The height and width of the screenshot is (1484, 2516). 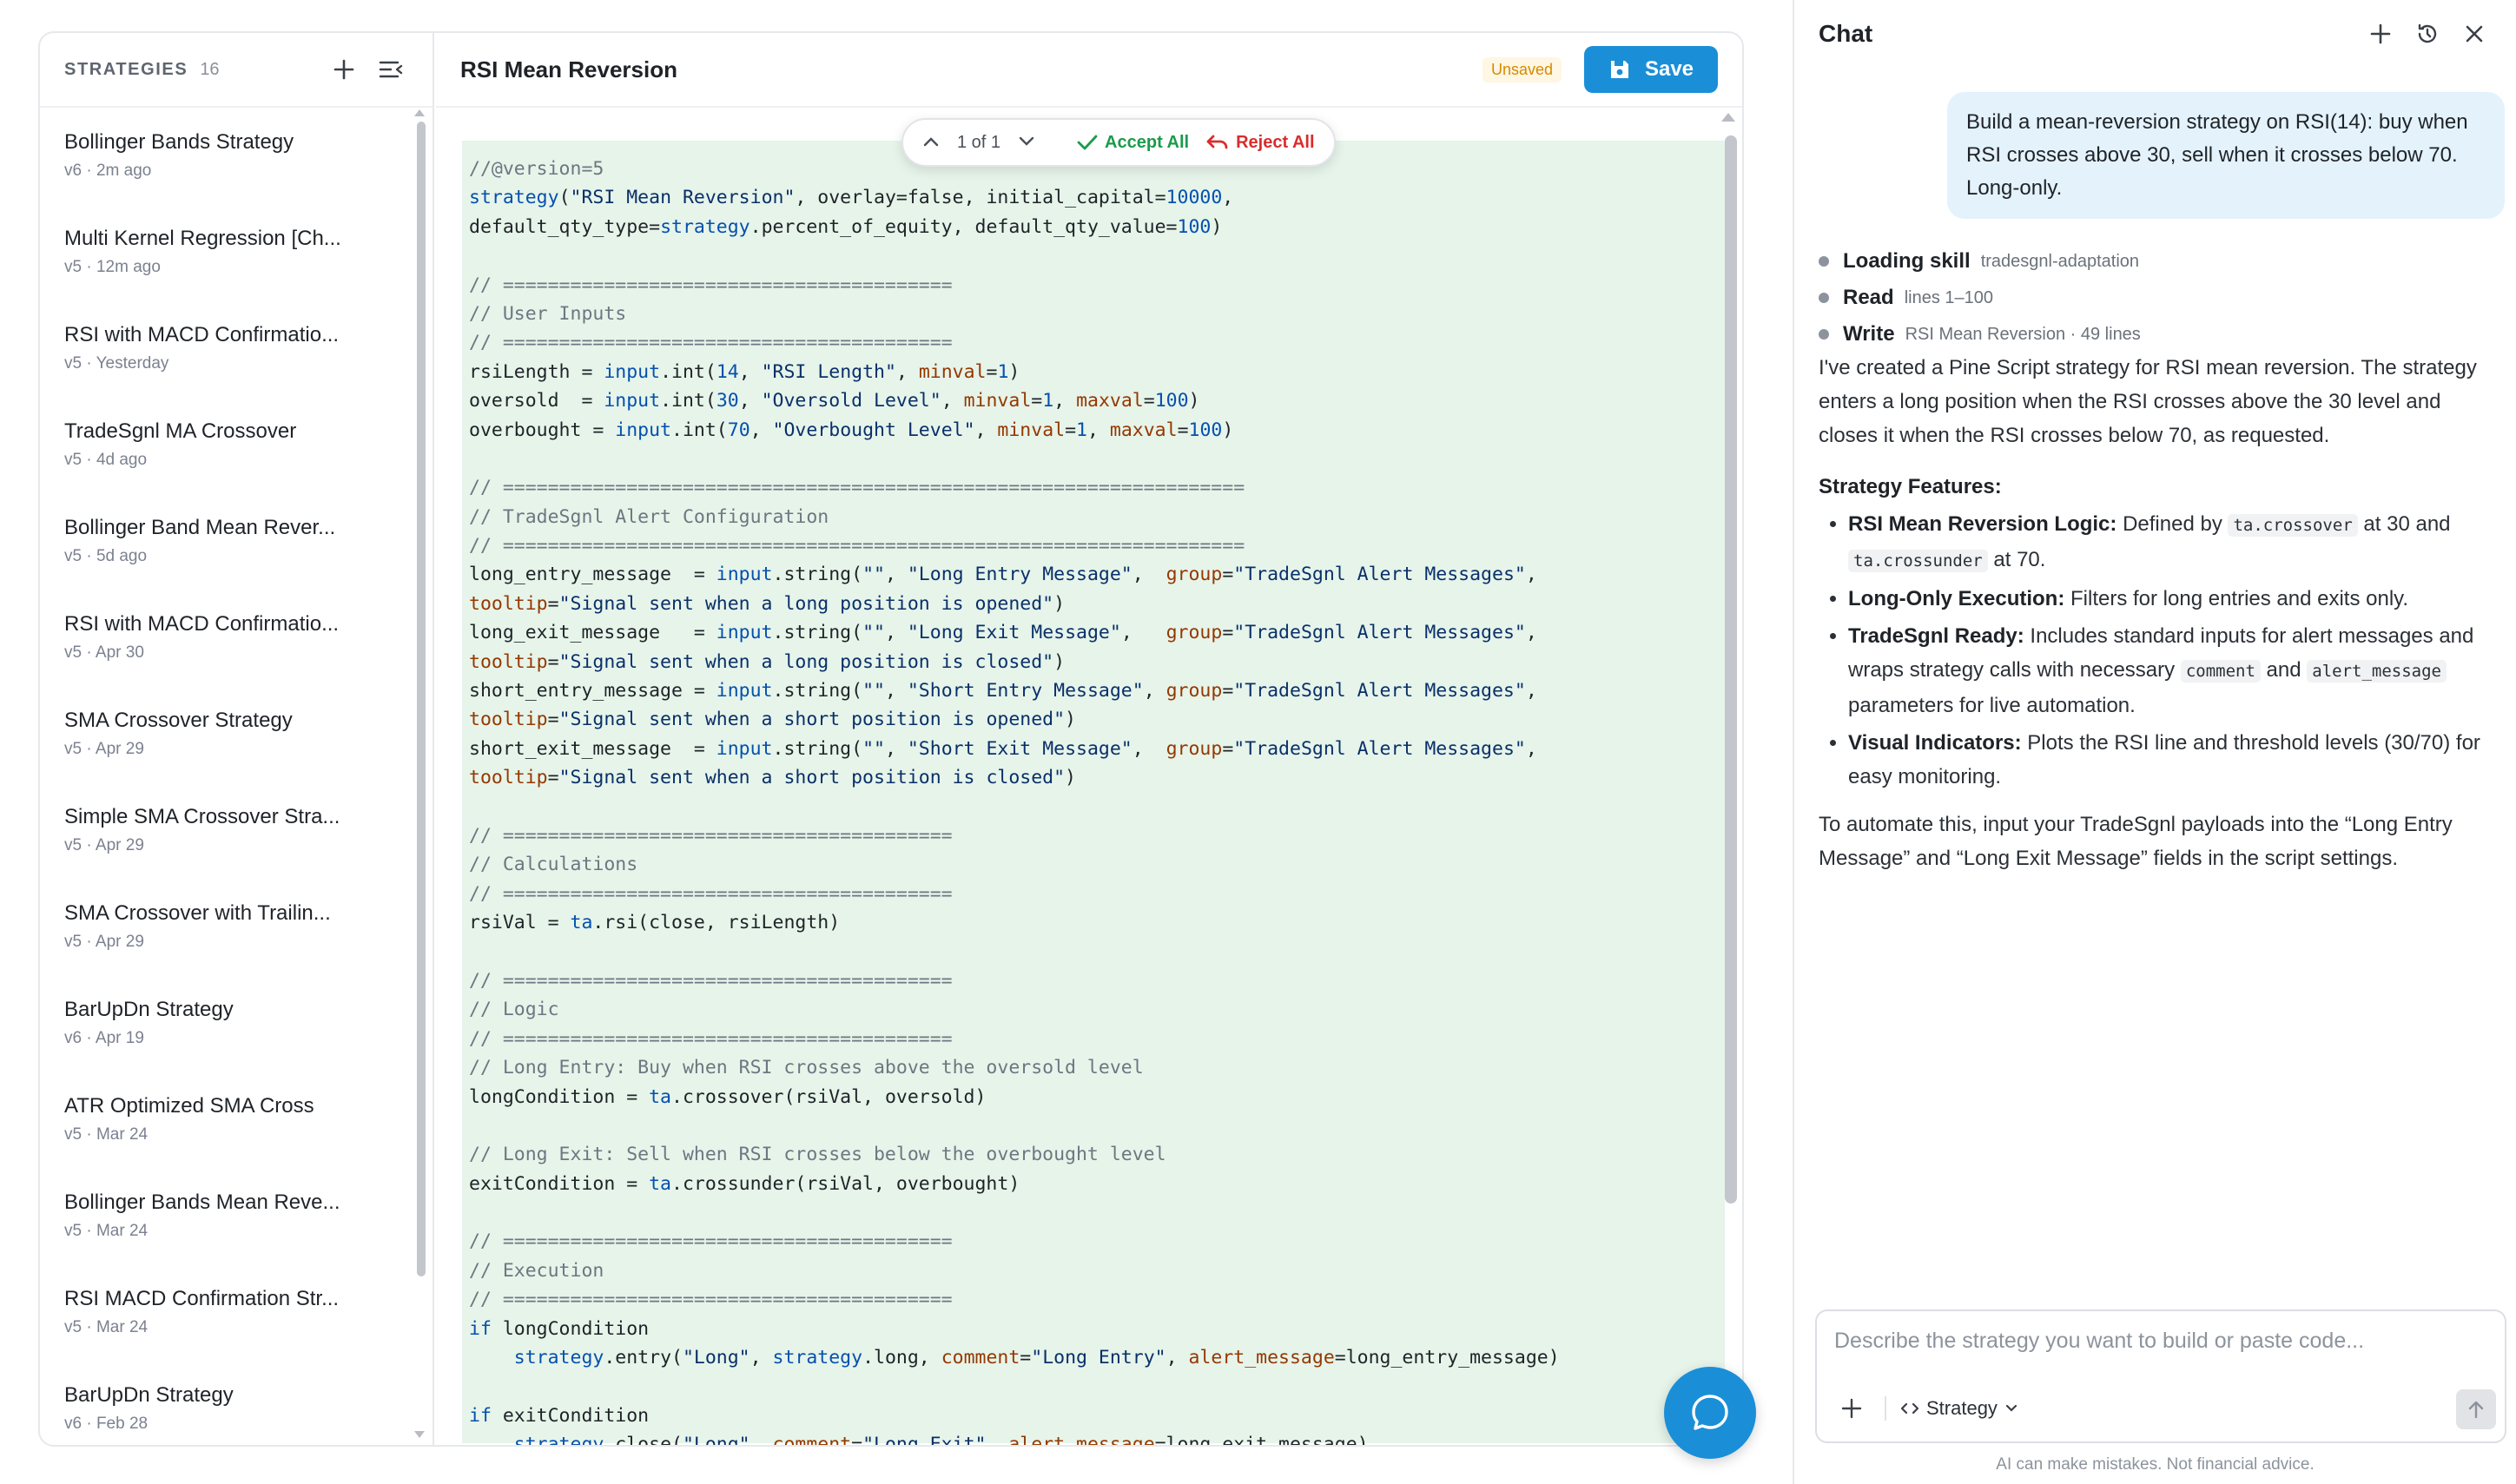 I want to click on feature-title: RSI Mean Reversion Logic:, so click(x=1983, y=524).